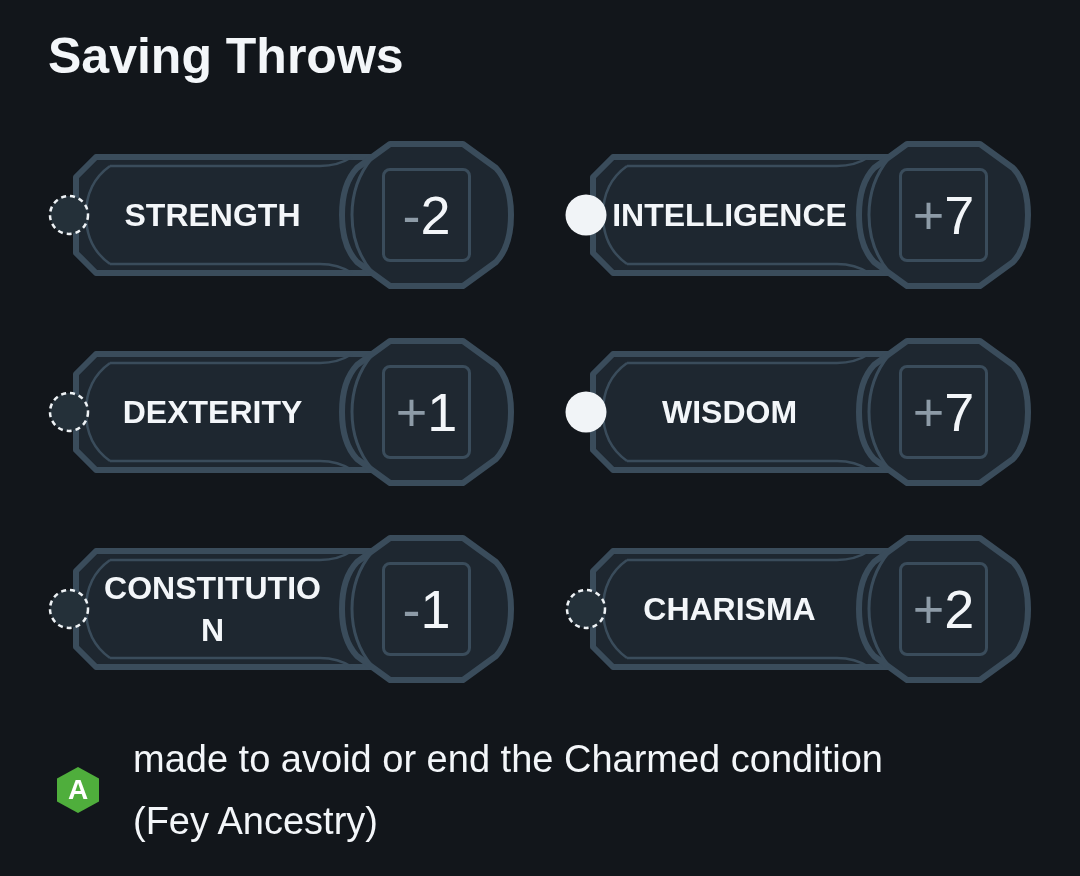 The width and height of the screenshot is (1080, 876). What do you see at coordinates (426, 412) in the screenshot?
I see `modifier-value: +1` at bounding box center [426, 412].